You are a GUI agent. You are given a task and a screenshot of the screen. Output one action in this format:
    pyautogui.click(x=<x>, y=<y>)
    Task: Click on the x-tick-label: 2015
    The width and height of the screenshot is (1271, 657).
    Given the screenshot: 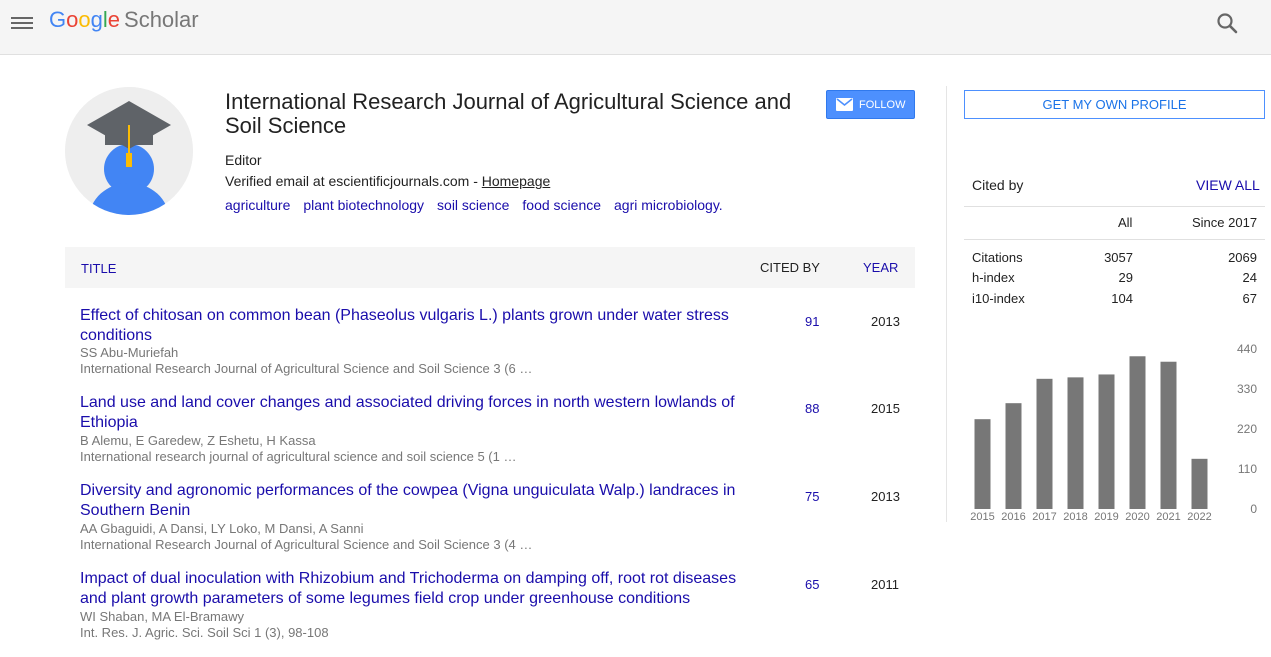 What is the action you would take?
    pyautogui.click(x=982, y=517)
    